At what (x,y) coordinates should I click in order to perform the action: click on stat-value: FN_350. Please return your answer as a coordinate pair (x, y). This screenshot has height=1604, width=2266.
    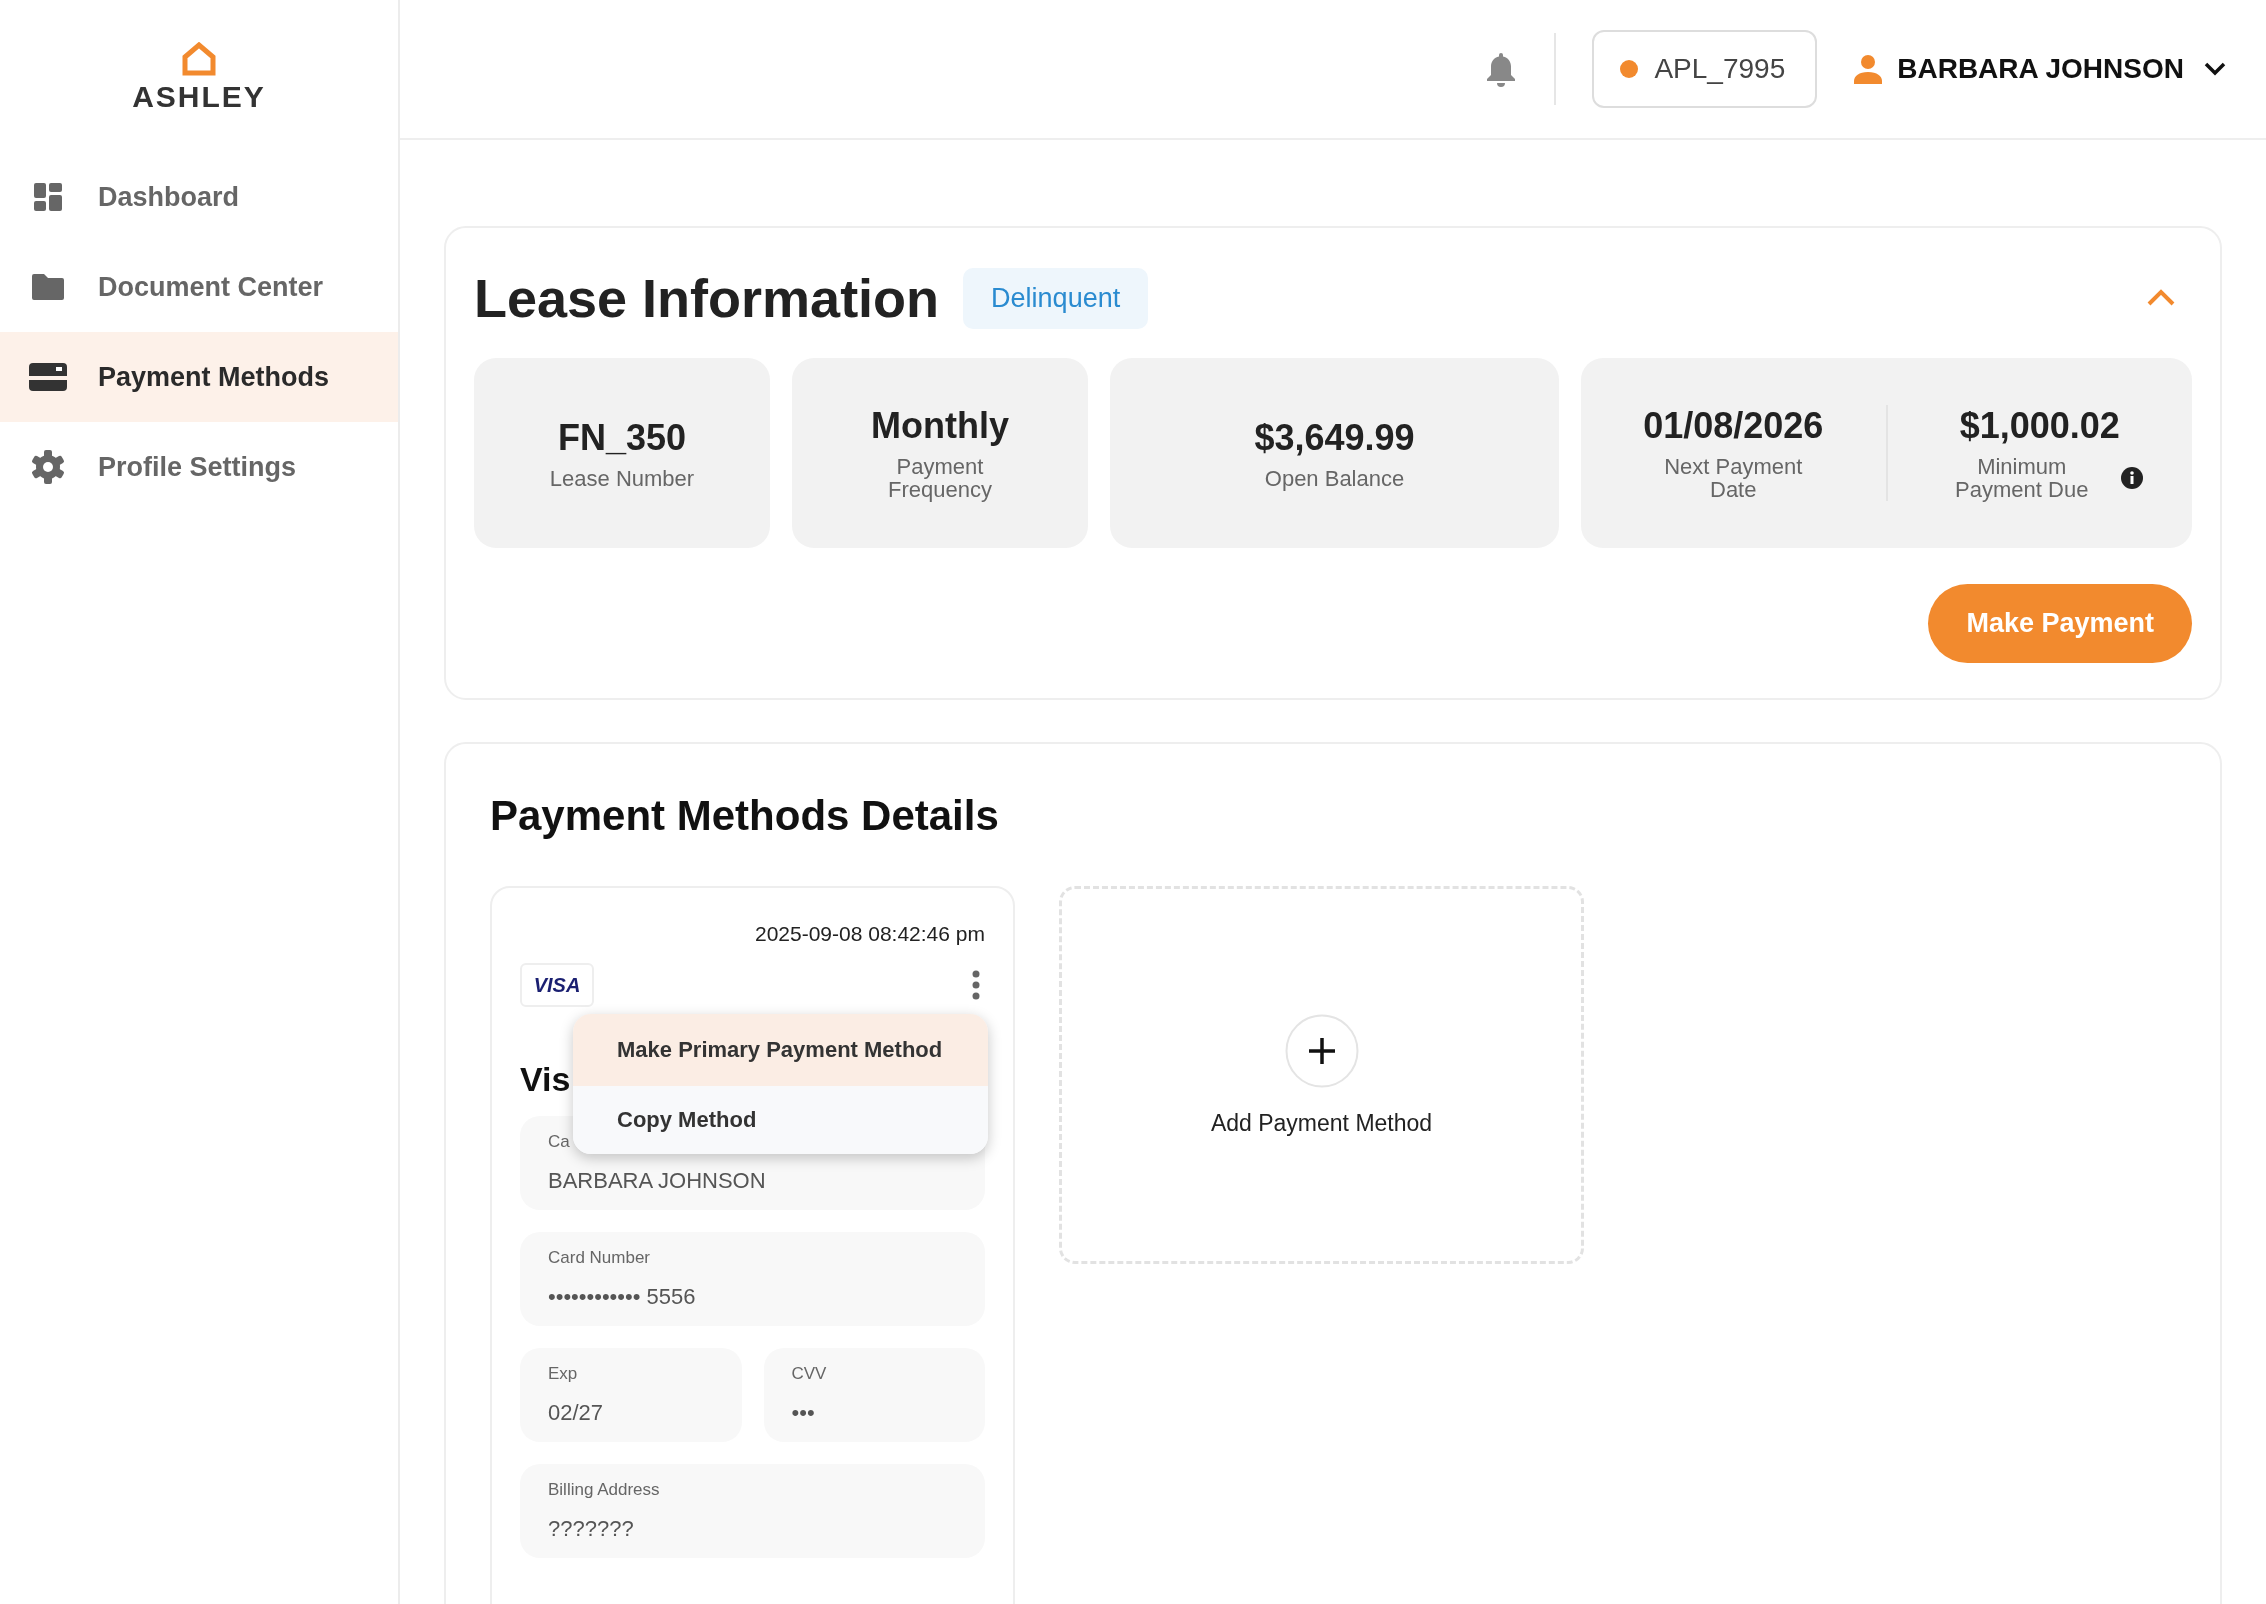
    Looking at the image, I should click on (622, 437).